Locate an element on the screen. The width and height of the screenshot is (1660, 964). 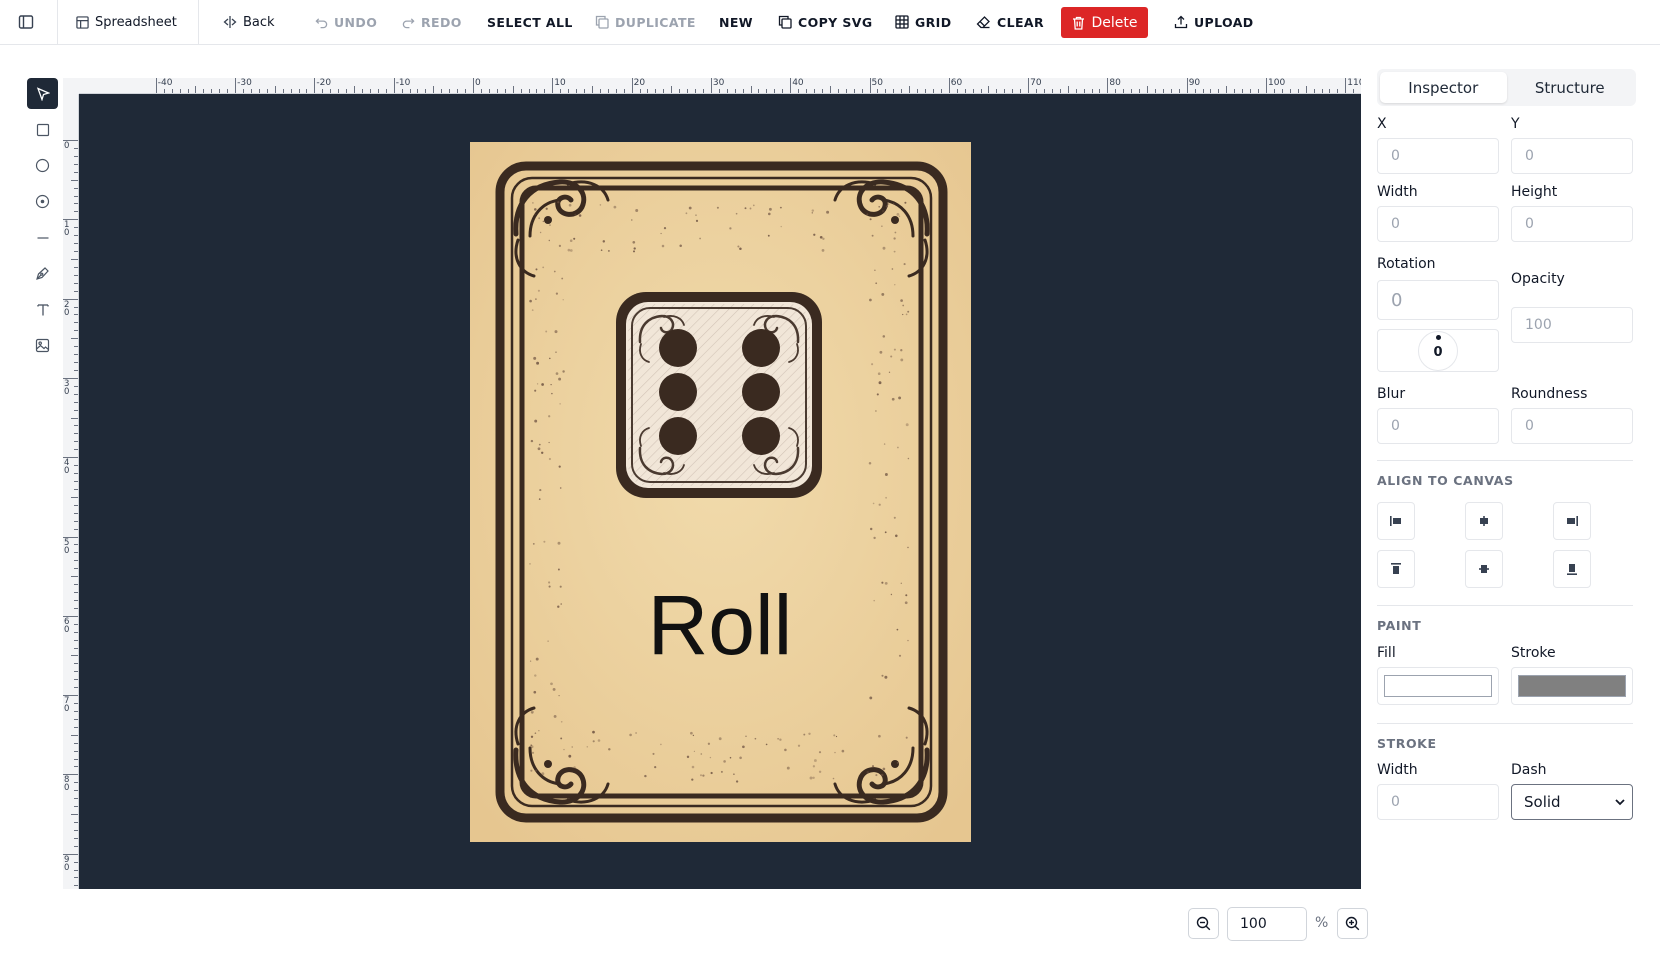
align-bottom-button is located at coordinates (1572, 569).